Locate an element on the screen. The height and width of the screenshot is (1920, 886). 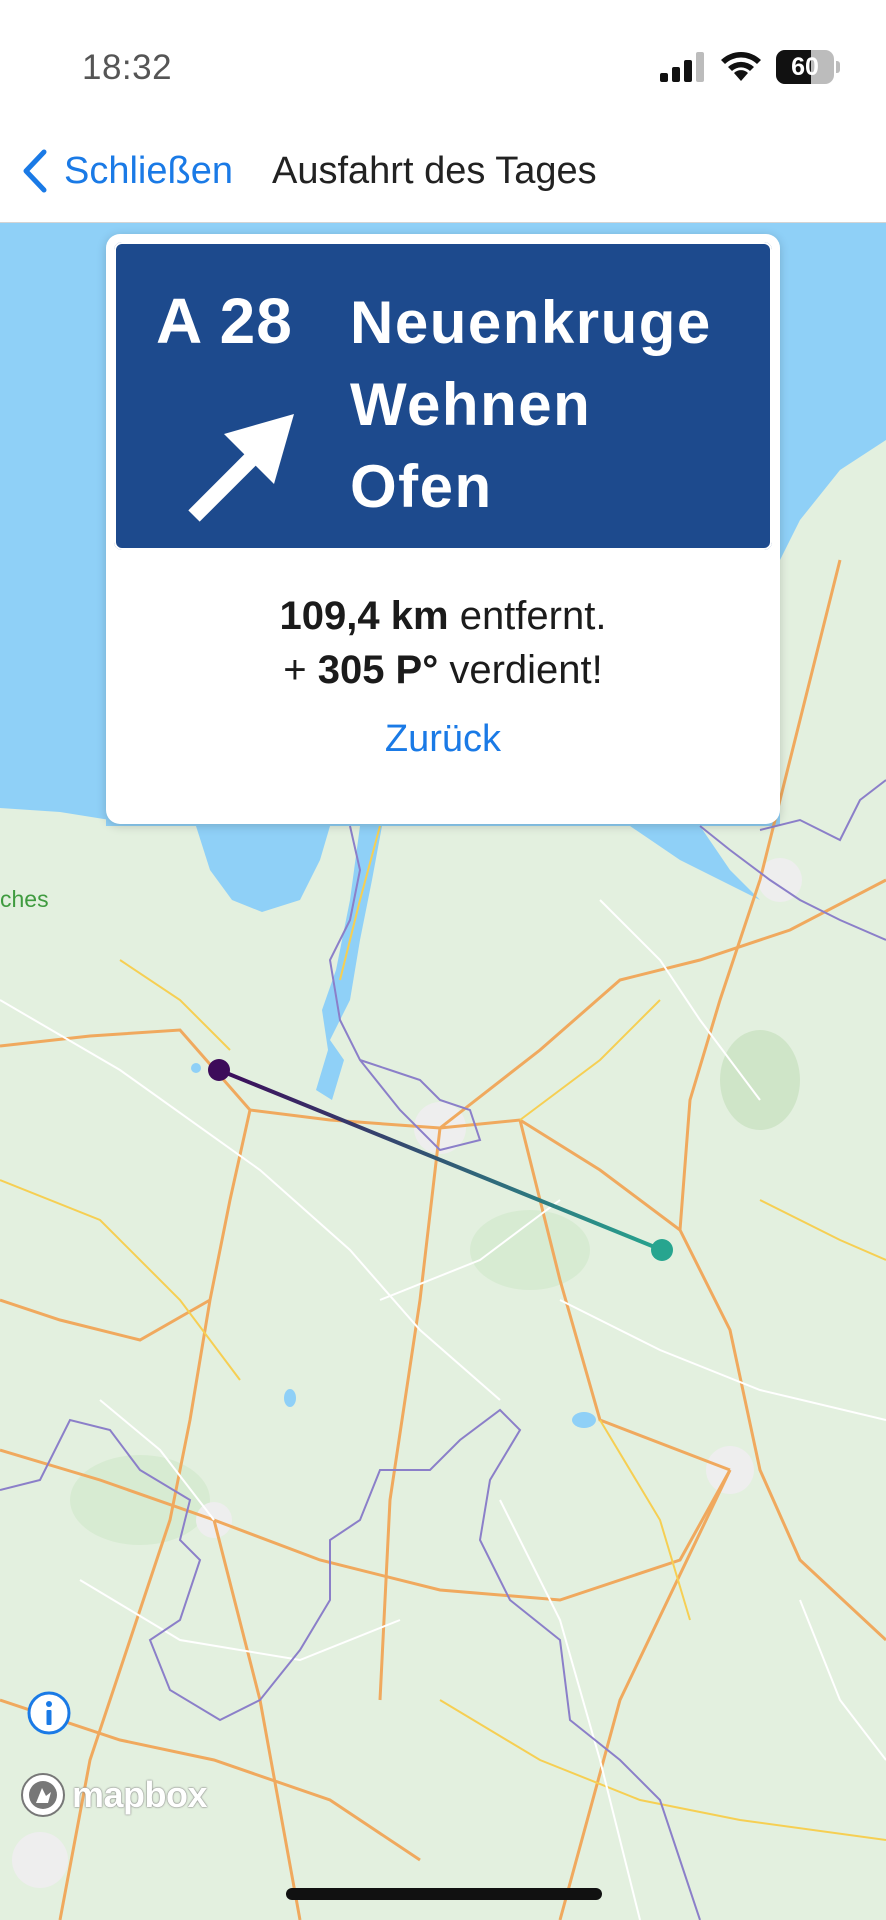
status-icons: 60 is located at coordinates (750, 67).